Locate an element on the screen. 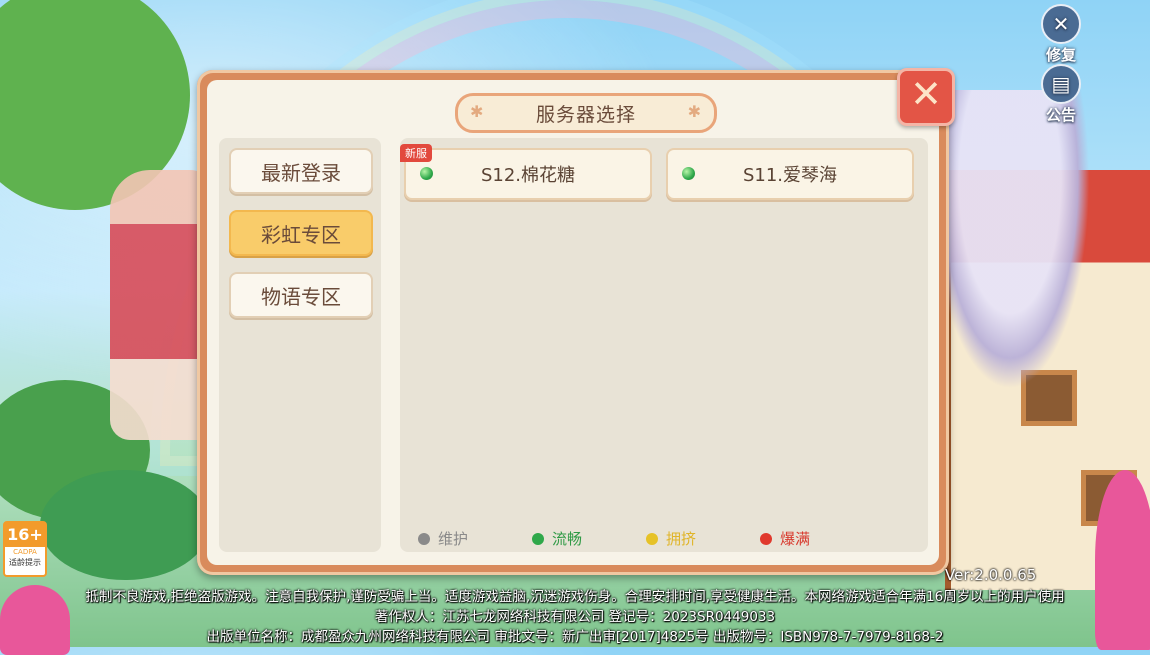  server-item: S11.爱琴海 is located at coordinates (790, 174).